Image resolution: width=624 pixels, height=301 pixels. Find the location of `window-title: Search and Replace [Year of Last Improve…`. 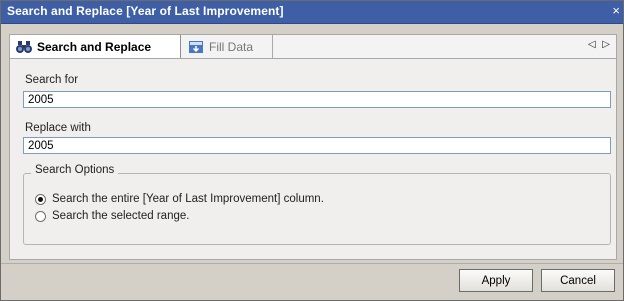

window-title: Search and Replace [Year of Last Improve… is located at coordinates (145, 11).